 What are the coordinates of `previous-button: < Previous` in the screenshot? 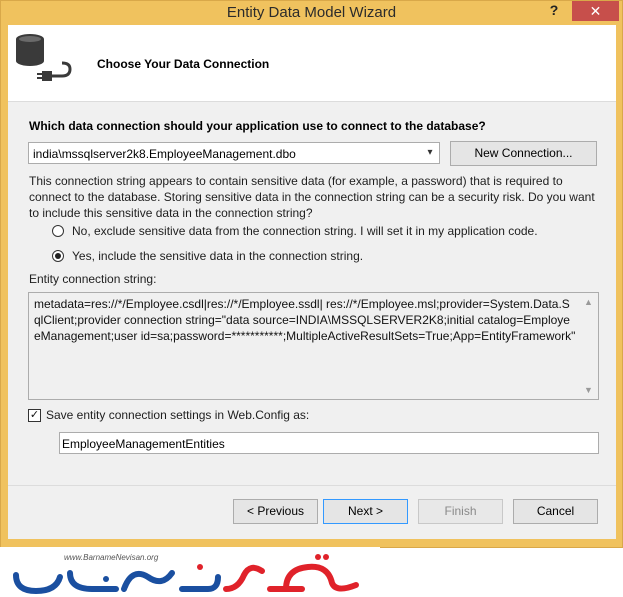 It's located at (275, 511).